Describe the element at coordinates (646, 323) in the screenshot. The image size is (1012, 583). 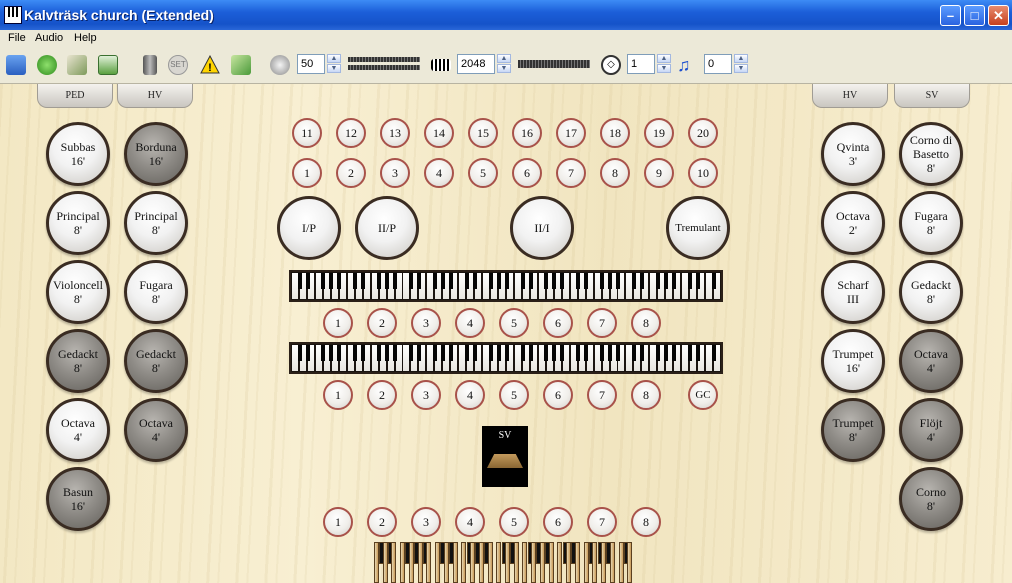
I see `manual-2-piston-8: 8` at that location.